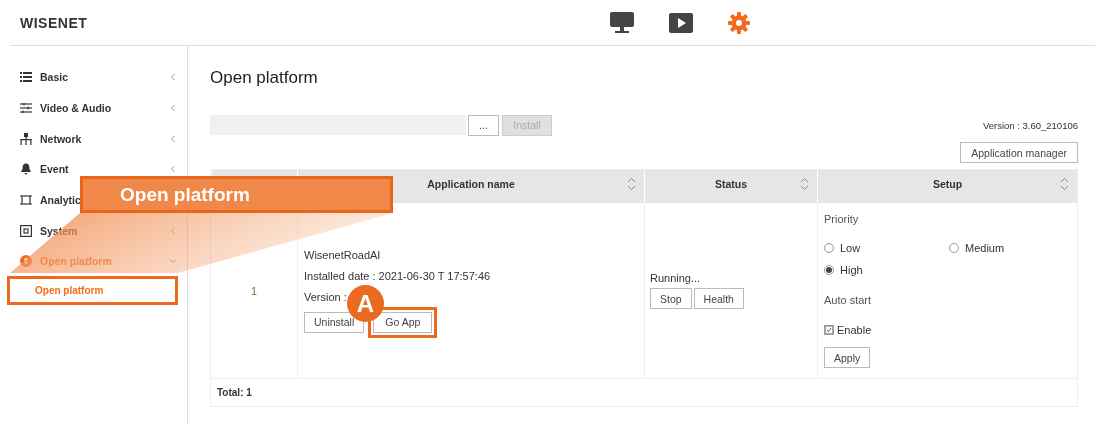 The height and width of the screenshot is (426, 1101). Describe the element at coordinates (644, 392) in the screenshot. I see `total-count: Total: 1` at that location.